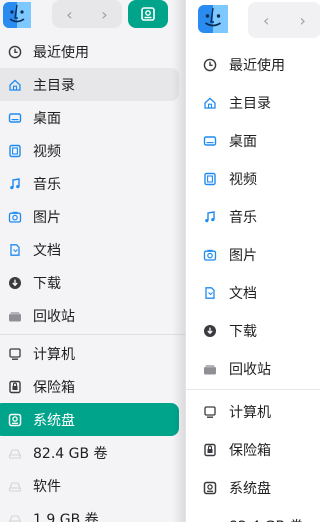 The width and height of the screenshot is (320, 522). I want to click on sidebar-item-label: 1.9 GB 卷, so click(66, 516).